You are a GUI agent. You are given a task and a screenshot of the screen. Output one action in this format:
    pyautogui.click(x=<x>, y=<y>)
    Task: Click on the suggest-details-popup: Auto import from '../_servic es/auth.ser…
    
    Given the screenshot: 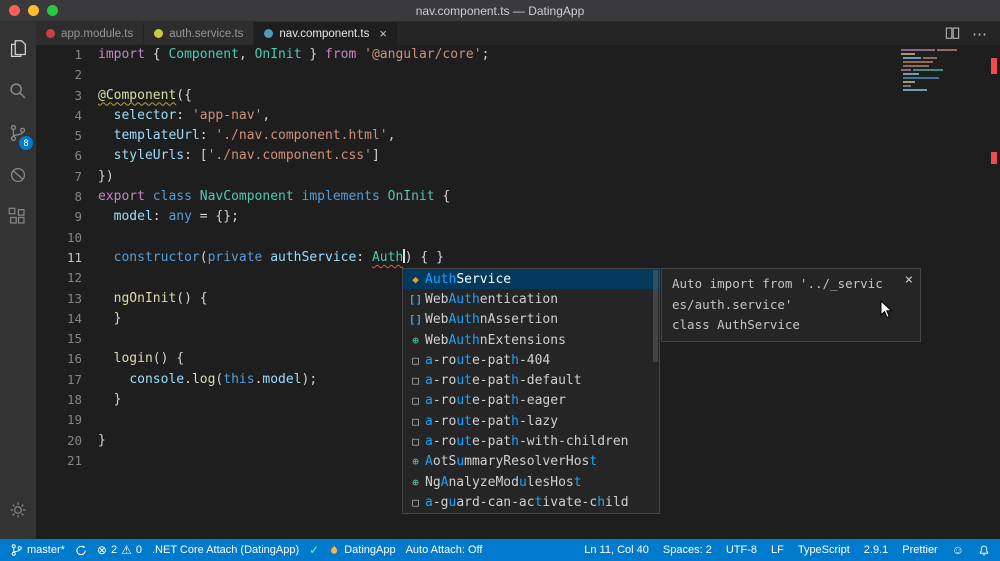 What is the action you would take?
    pyautogui.click(x=791, y=305)
    